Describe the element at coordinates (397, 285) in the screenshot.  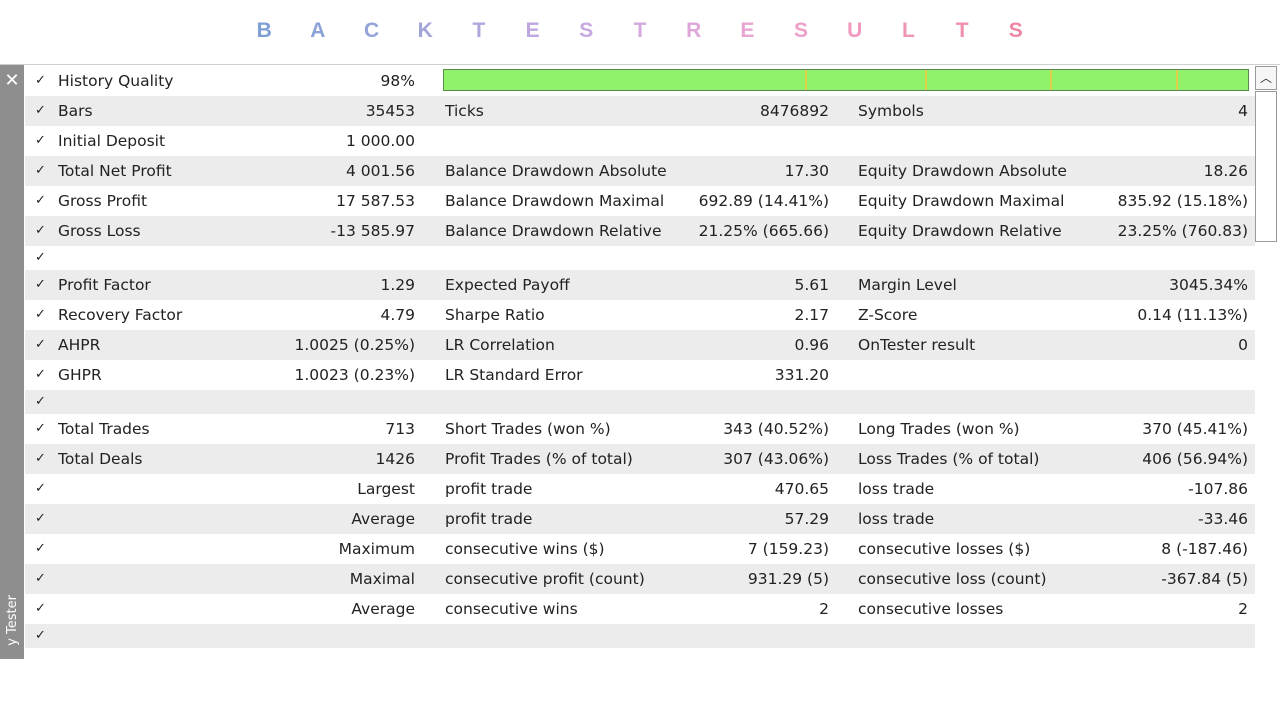
I see `cell-value-1: 1.29` at that location.